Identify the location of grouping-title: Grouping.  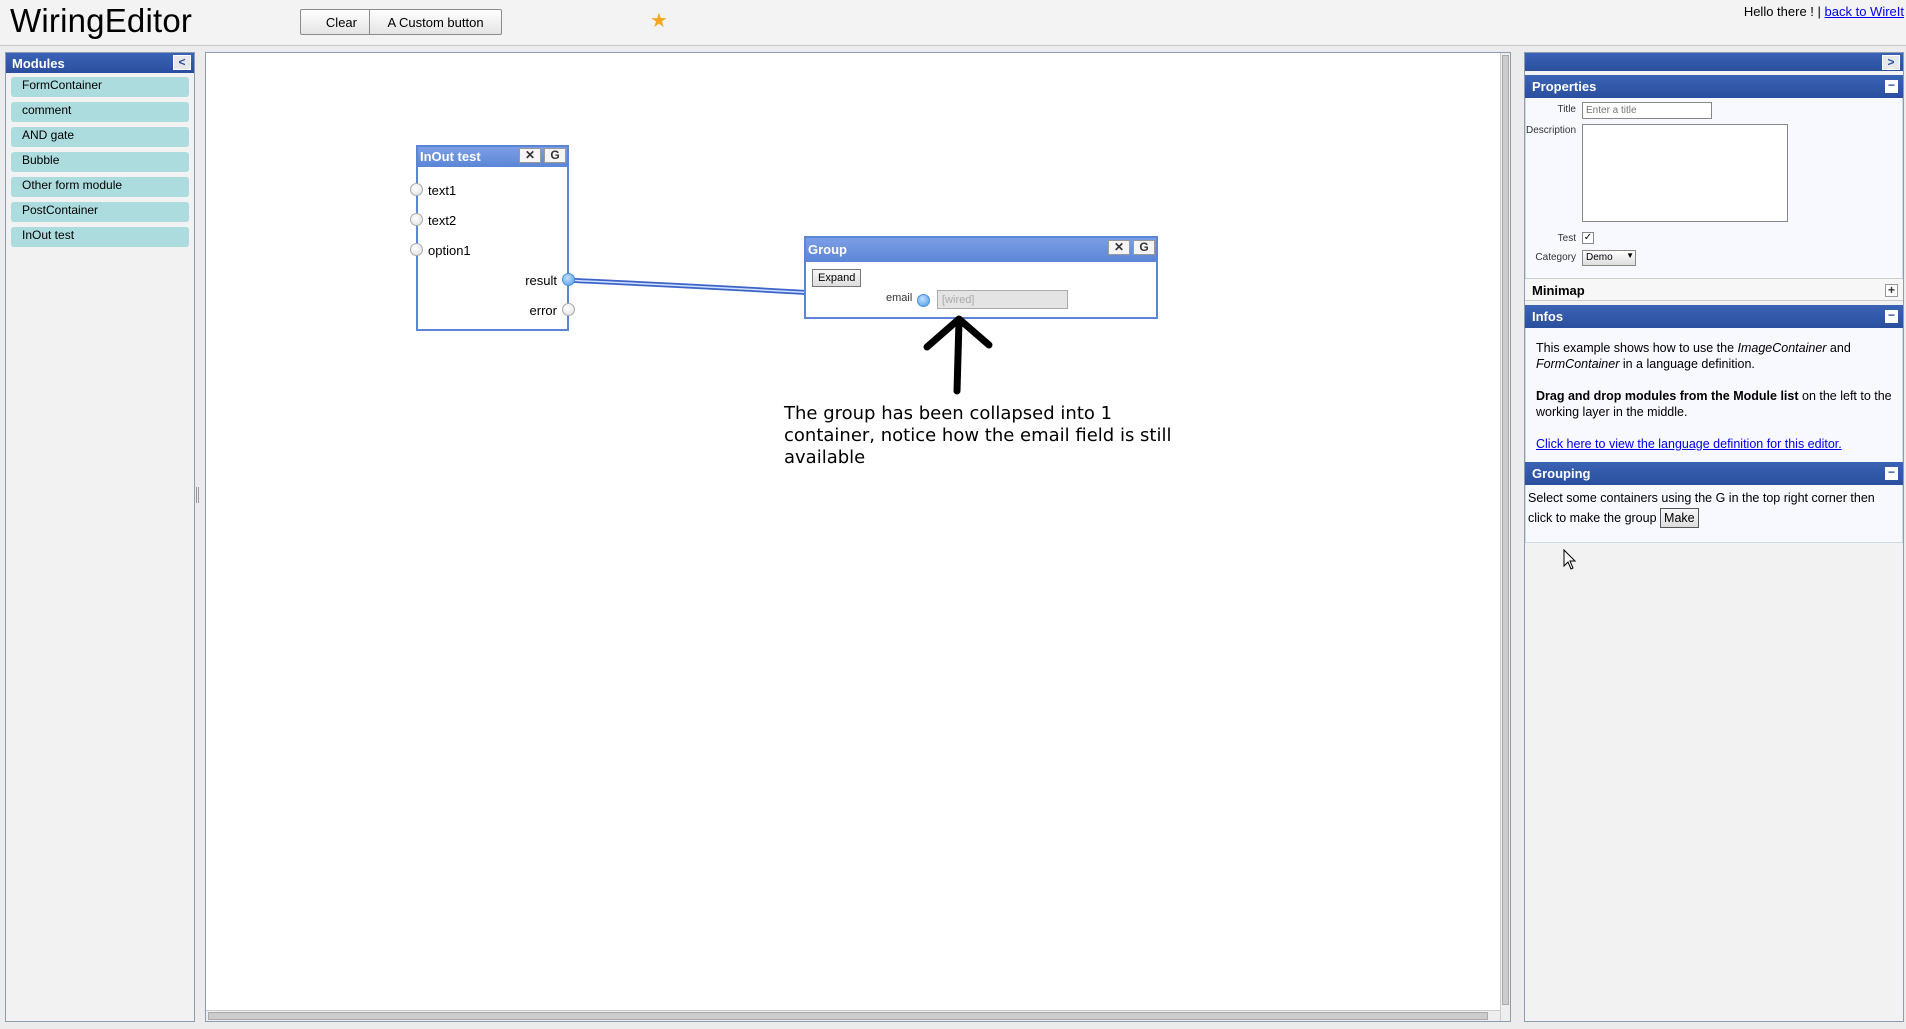
(1561, 473).